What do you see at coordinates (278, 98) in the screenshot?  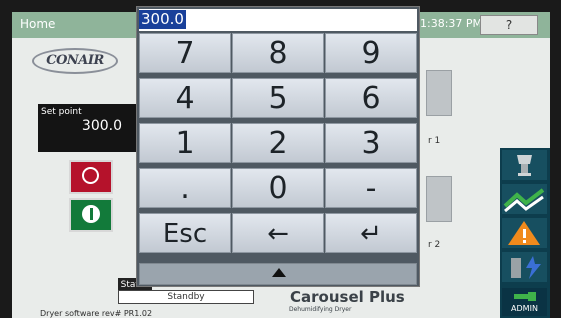 I see `key-5: 5` at bounding box center [278, 98].